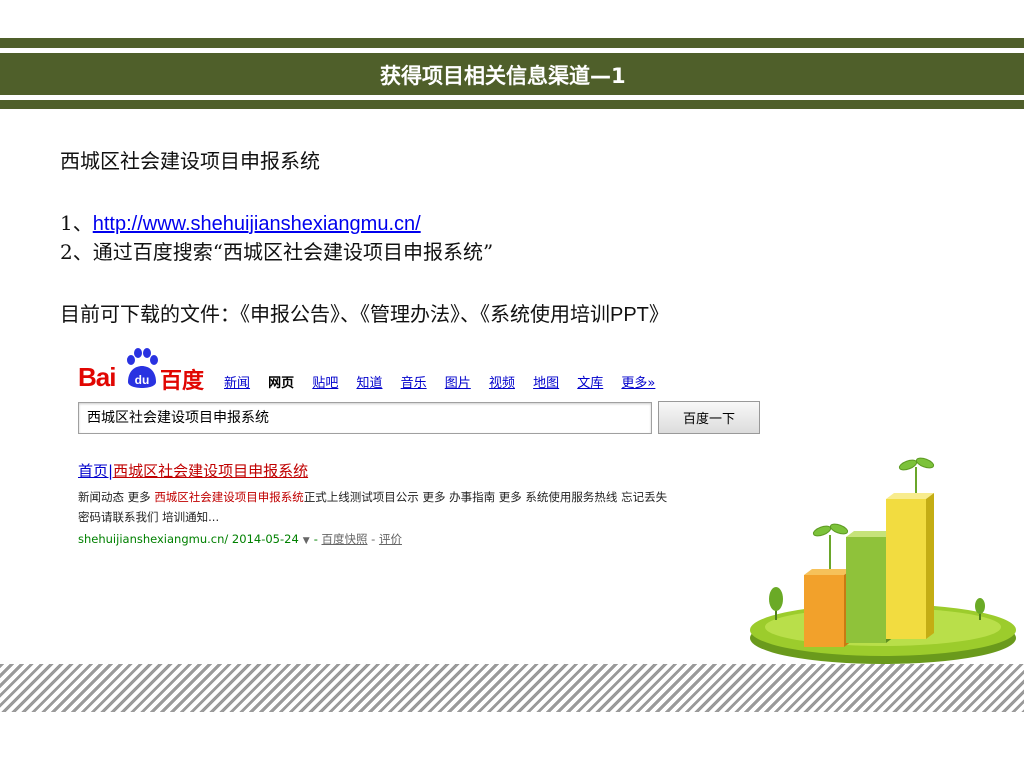 The height and width of the screenshot is (768, 1024). I want to click on search-button: 百度一下, so click(709, 417).